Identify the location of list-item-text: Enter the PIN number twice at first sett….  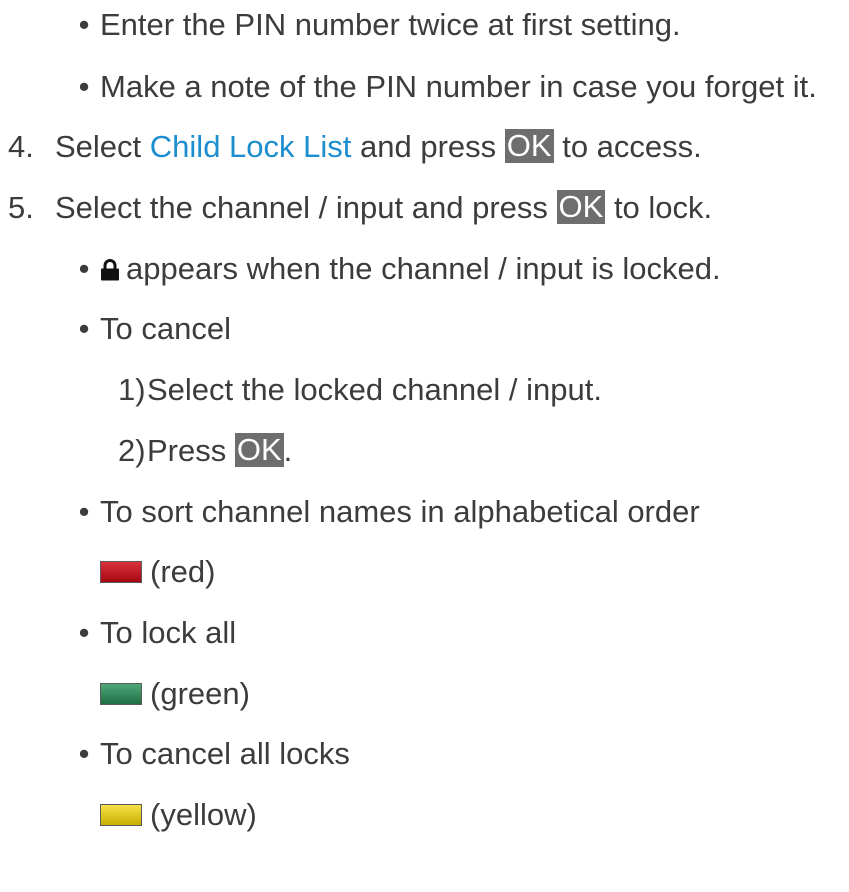
(390, 24).